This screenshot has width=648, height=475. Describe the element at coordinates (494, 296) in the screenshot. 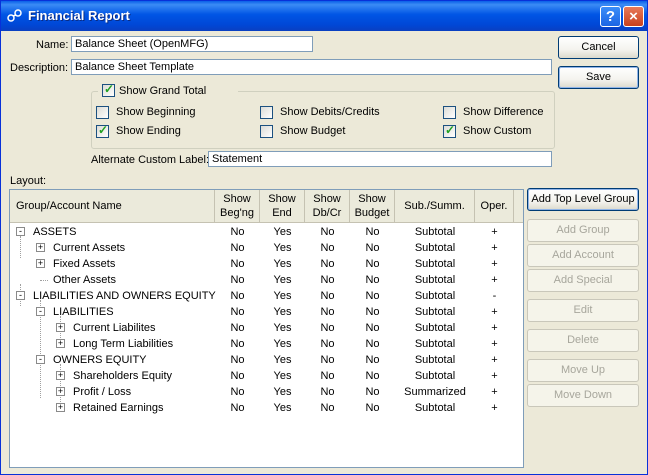

I see `row-oper: -` at that location.